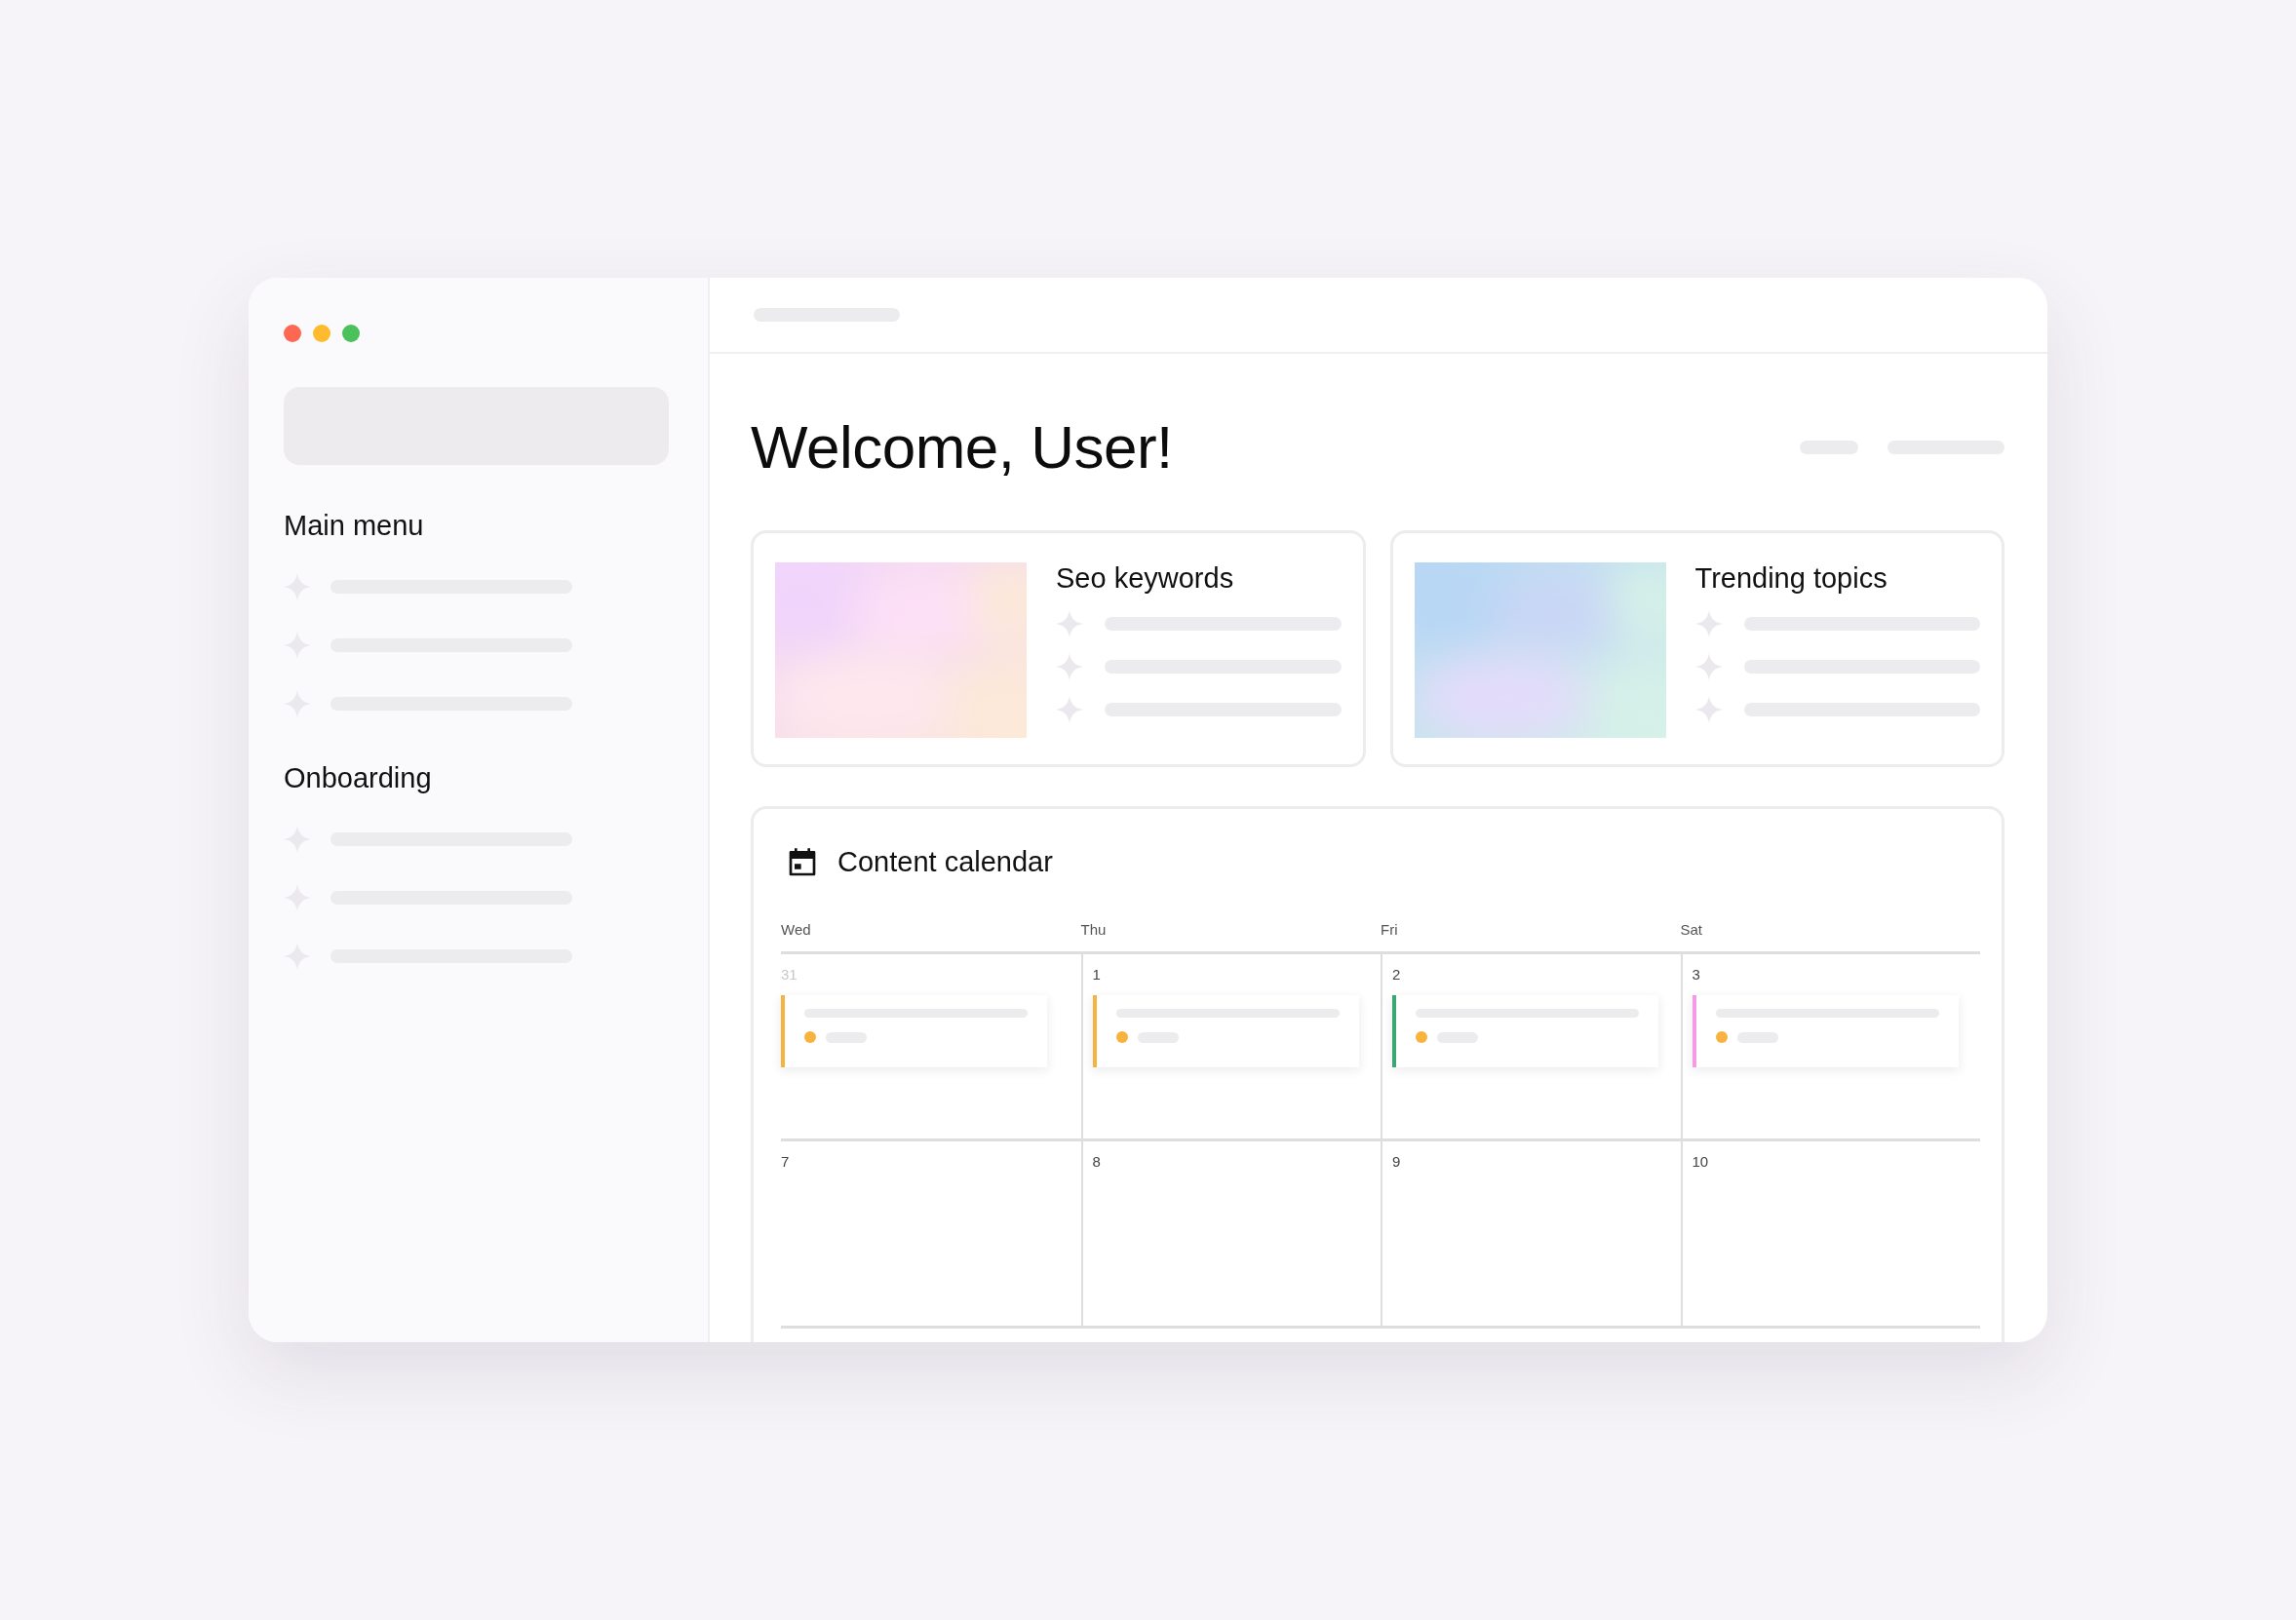 The image size is (2296, 1620). What do you see at coordinates (1397, 1161) in the screenshot?
I see `date-number: 9` at bounding box center [1397, 1161].